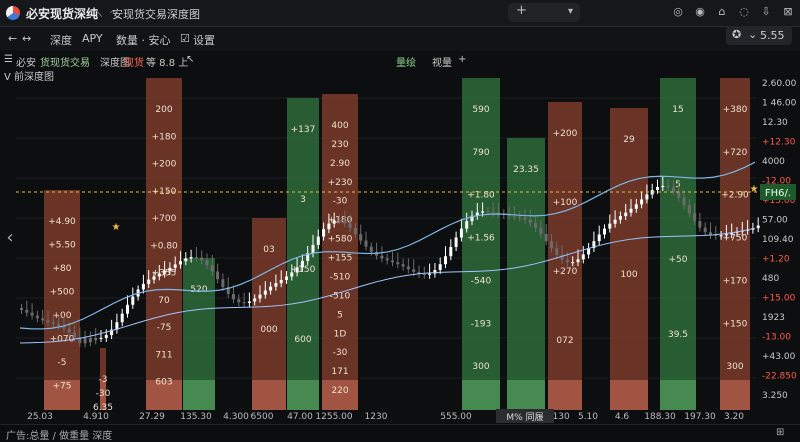  Describe the element at coordinates (744, 12) in the screenshot. I see `chat-icon: ◌` at that location.